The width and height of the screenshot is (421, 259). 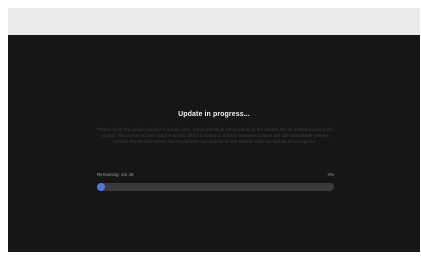 What do you see at coordinates (330, 174) in the screenshot?
I see `progress-percent-label: 3%` at bounding box center [330, 174].